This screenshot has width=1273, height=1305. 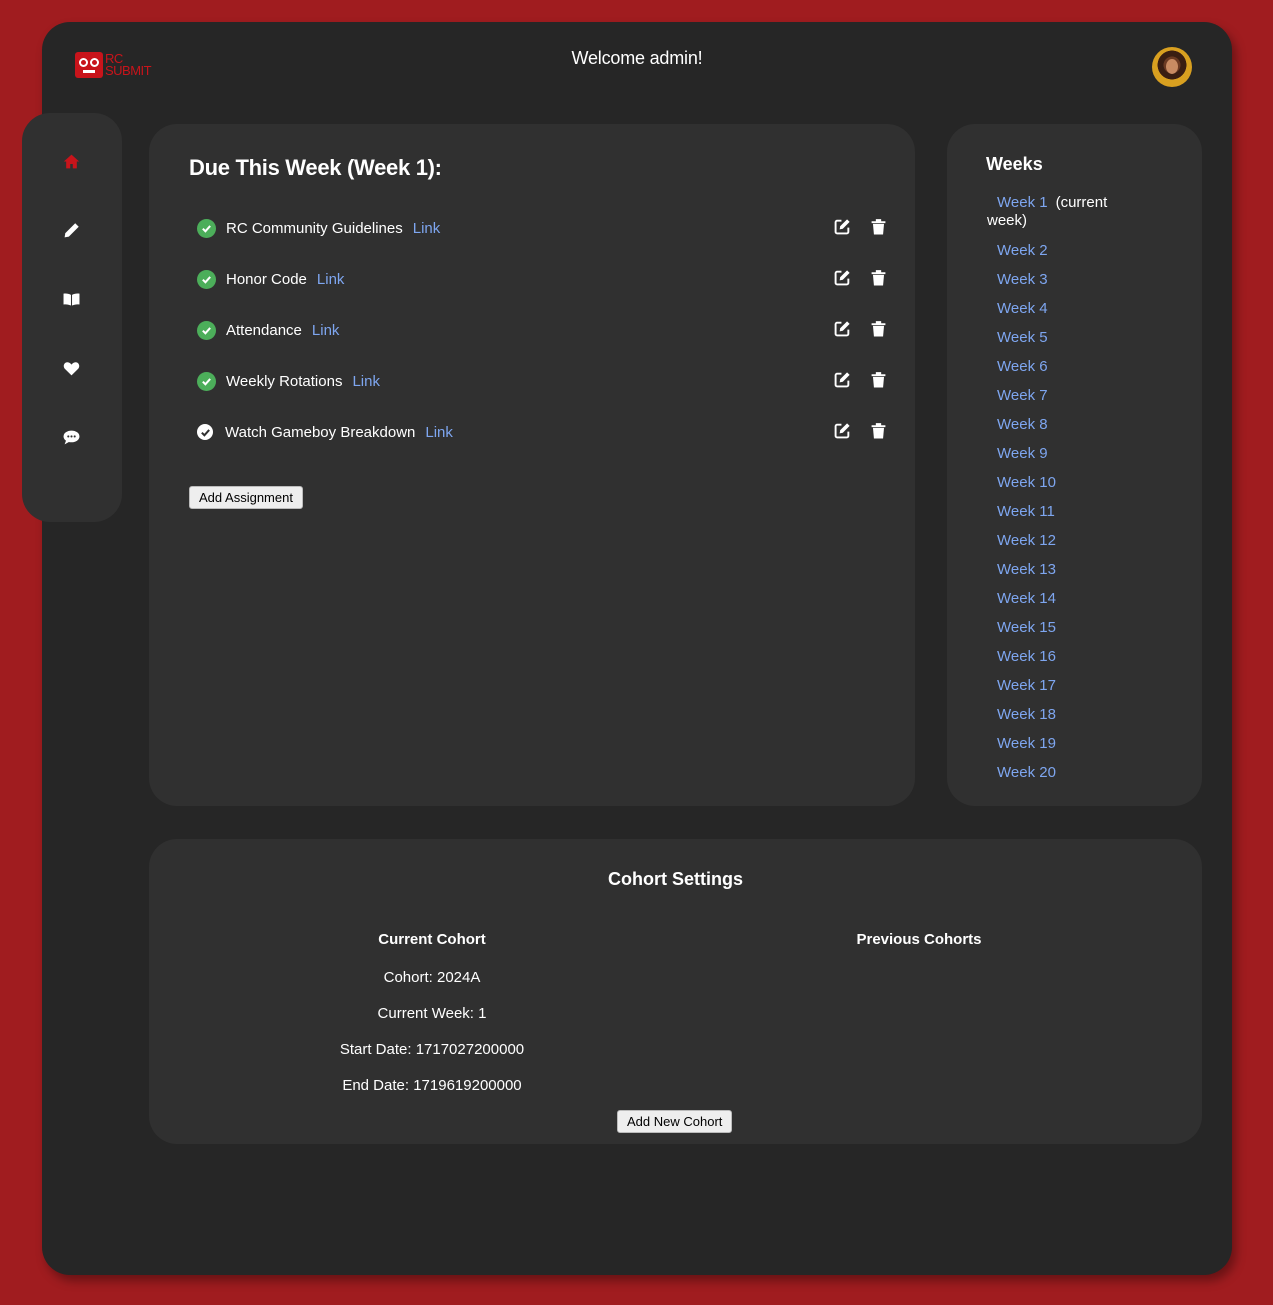 I want to click on week-item: Week 19, so click(x=1052, y=749).